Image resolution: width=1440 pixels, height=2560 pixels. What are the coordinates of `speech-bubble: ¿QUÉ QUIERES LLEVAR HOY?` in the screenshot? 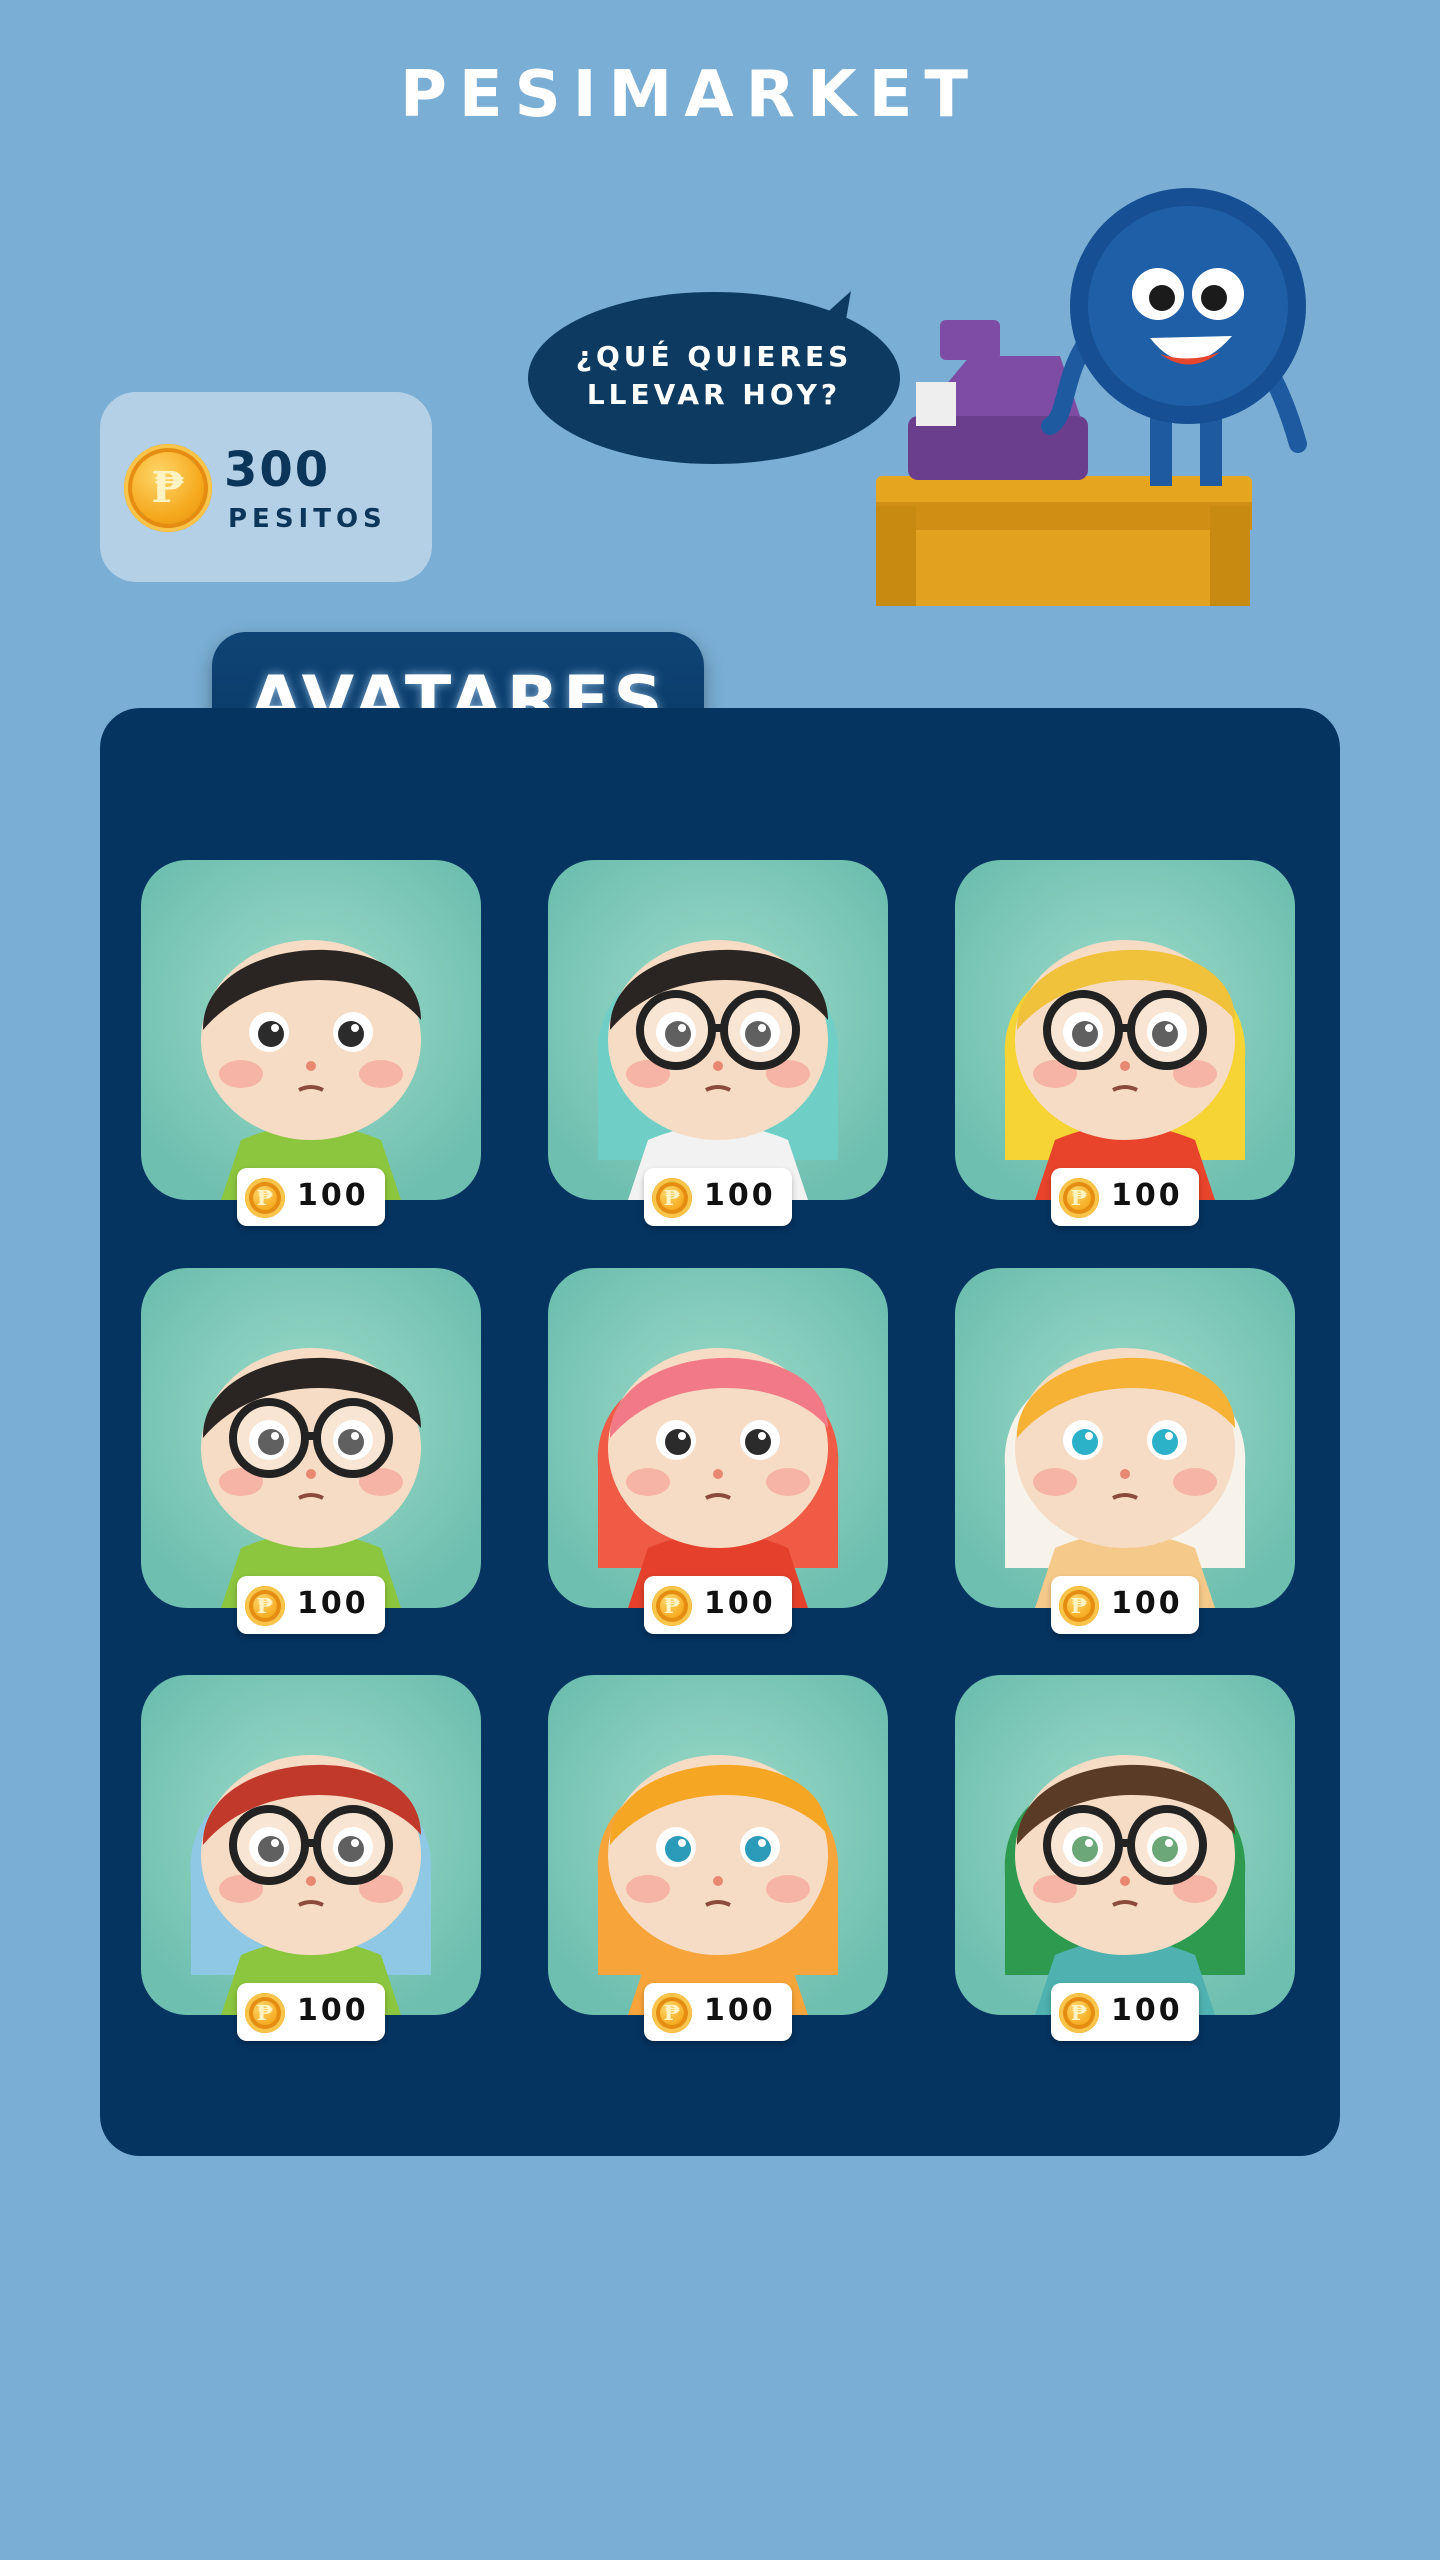 It's located at (714, 378).